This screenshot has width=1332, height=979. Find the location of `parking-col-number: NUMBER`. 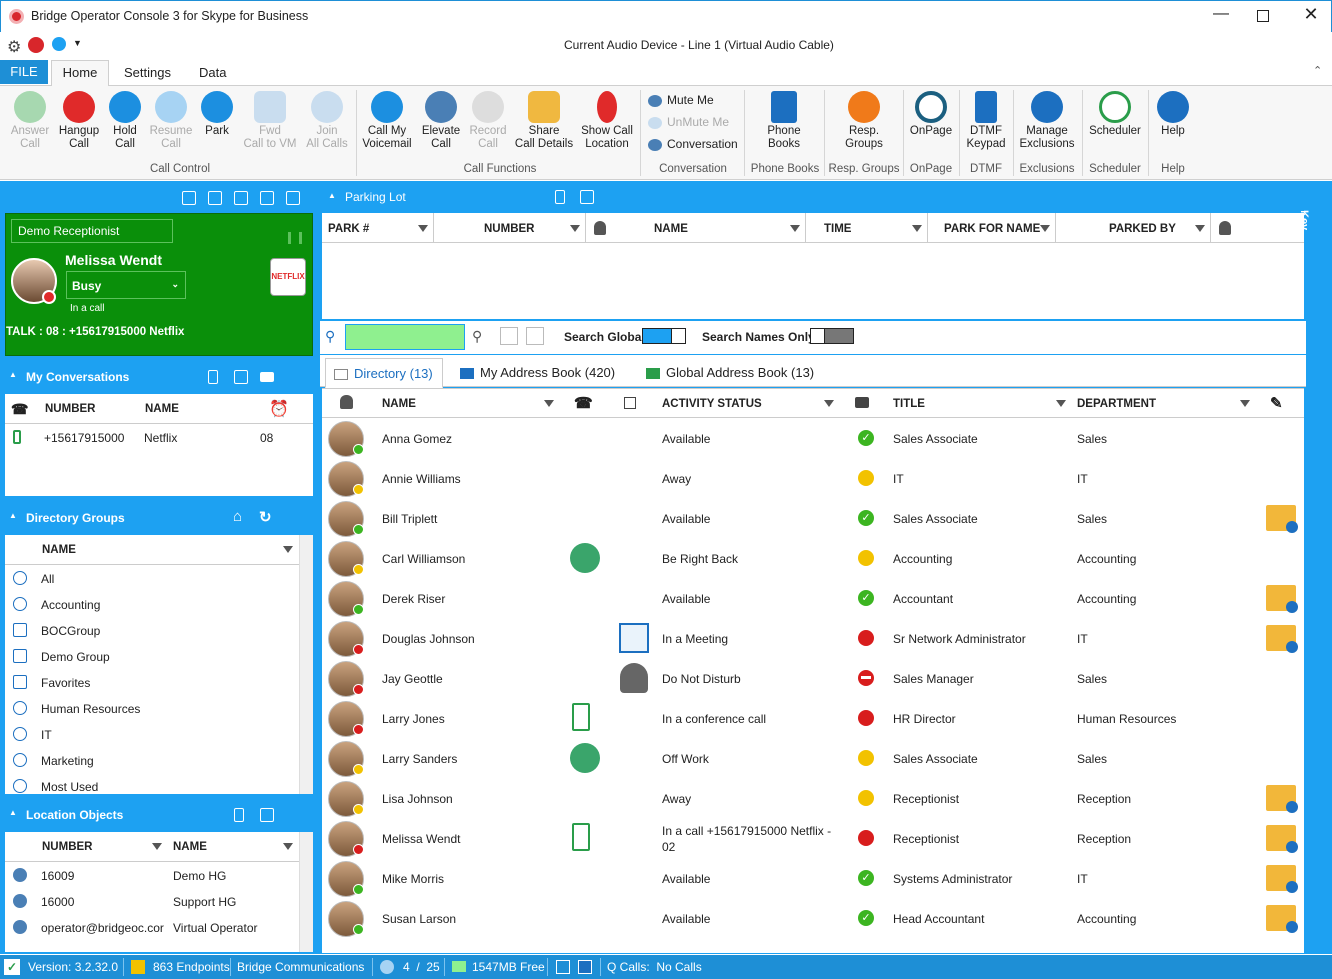

parking-col-number: NUMBER is located at coordinates (509, 229).